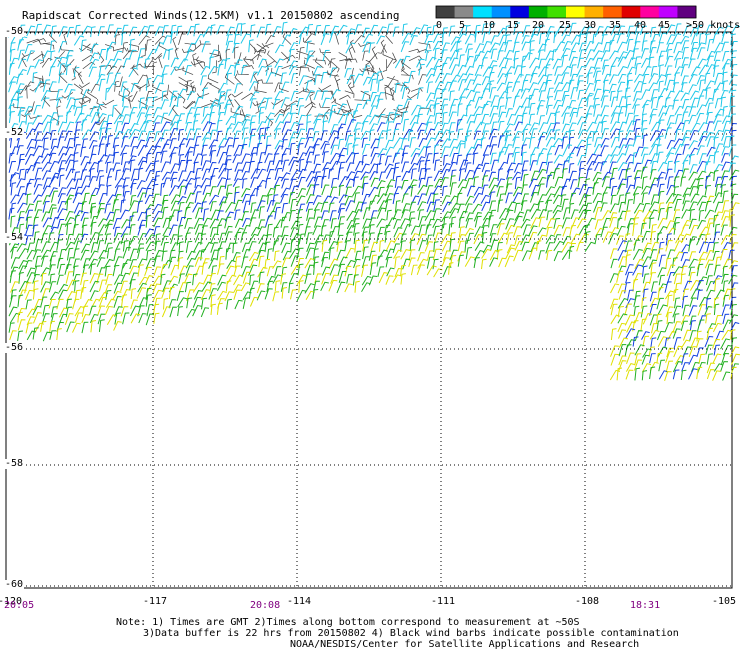 The height and width of the screenshot is (650, 740). I want to click on lat-label-50: -50, so click(14, 31).